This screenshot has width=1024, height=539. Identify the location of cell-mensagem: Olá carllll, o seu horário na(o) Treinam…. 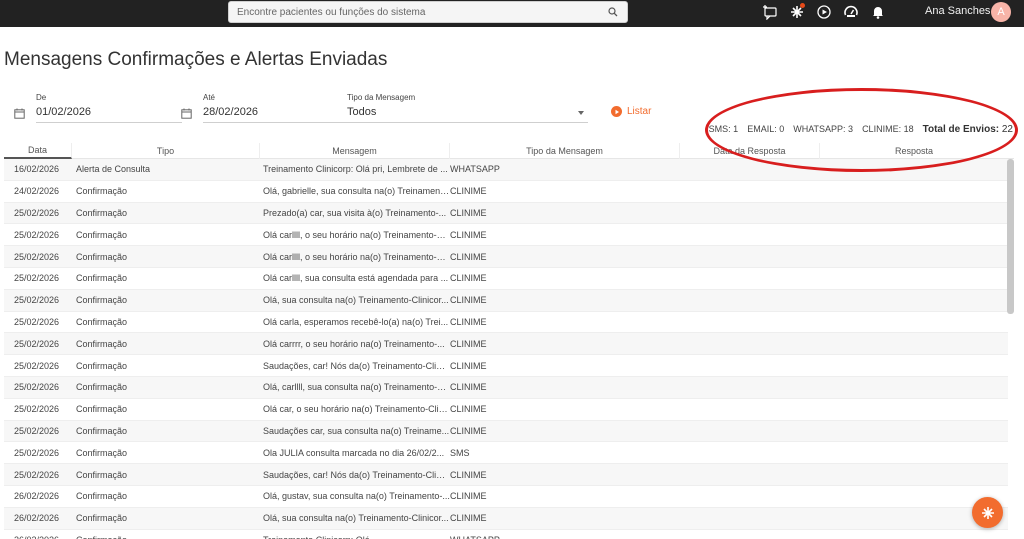
(356, 234).